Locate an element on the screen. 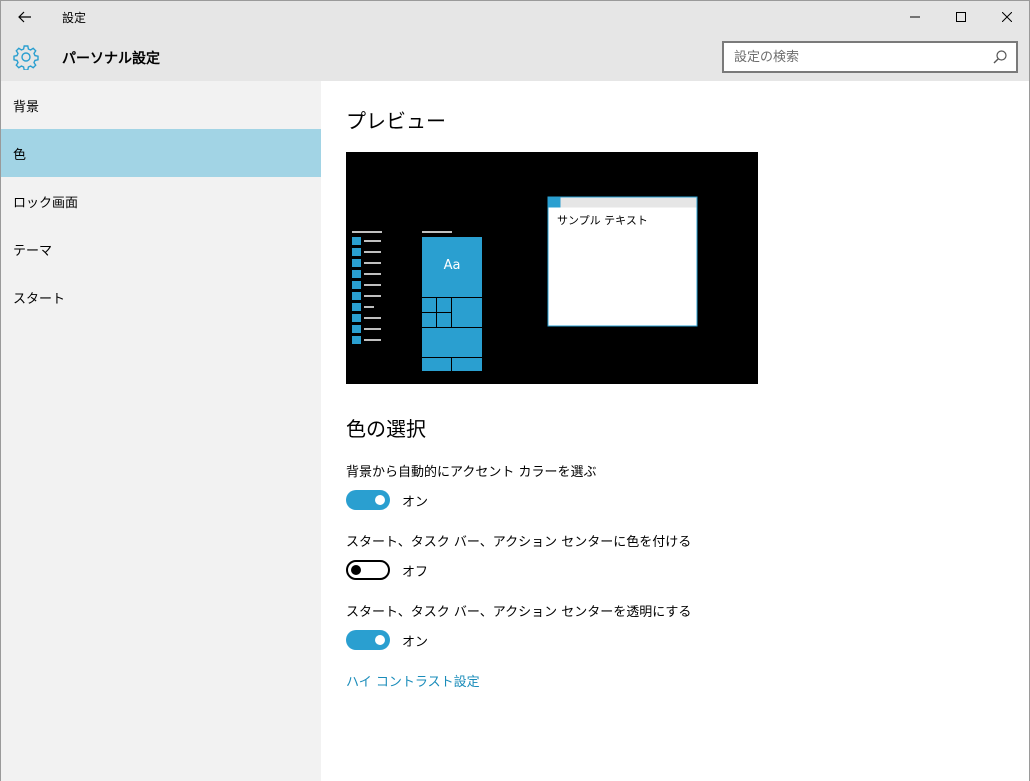  search-icon is located at coordinates (1000, 57).